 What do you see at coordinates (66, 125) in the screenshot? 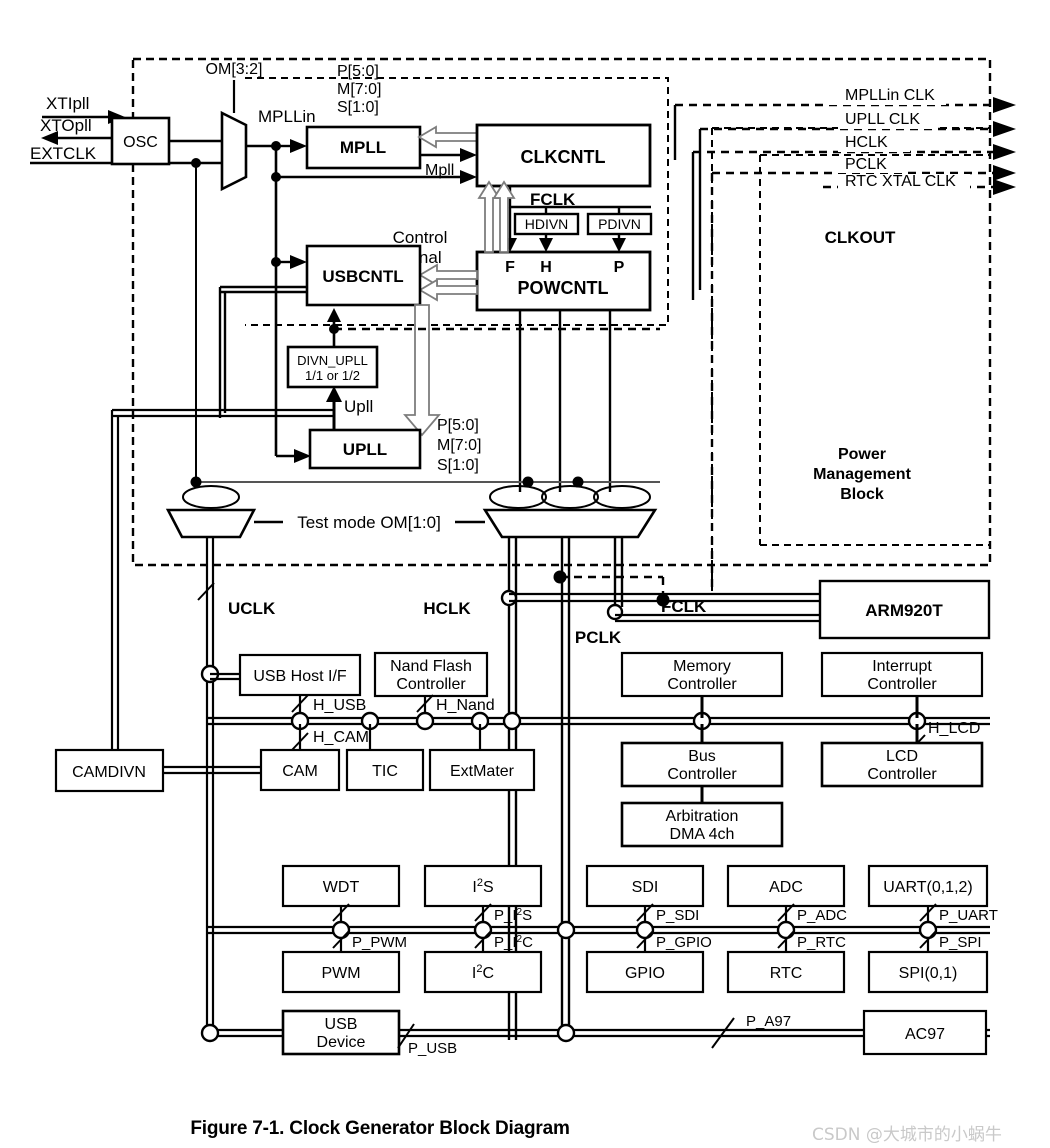
I see `label-xtopll: XTOpll` at bounding box center [66, 125].